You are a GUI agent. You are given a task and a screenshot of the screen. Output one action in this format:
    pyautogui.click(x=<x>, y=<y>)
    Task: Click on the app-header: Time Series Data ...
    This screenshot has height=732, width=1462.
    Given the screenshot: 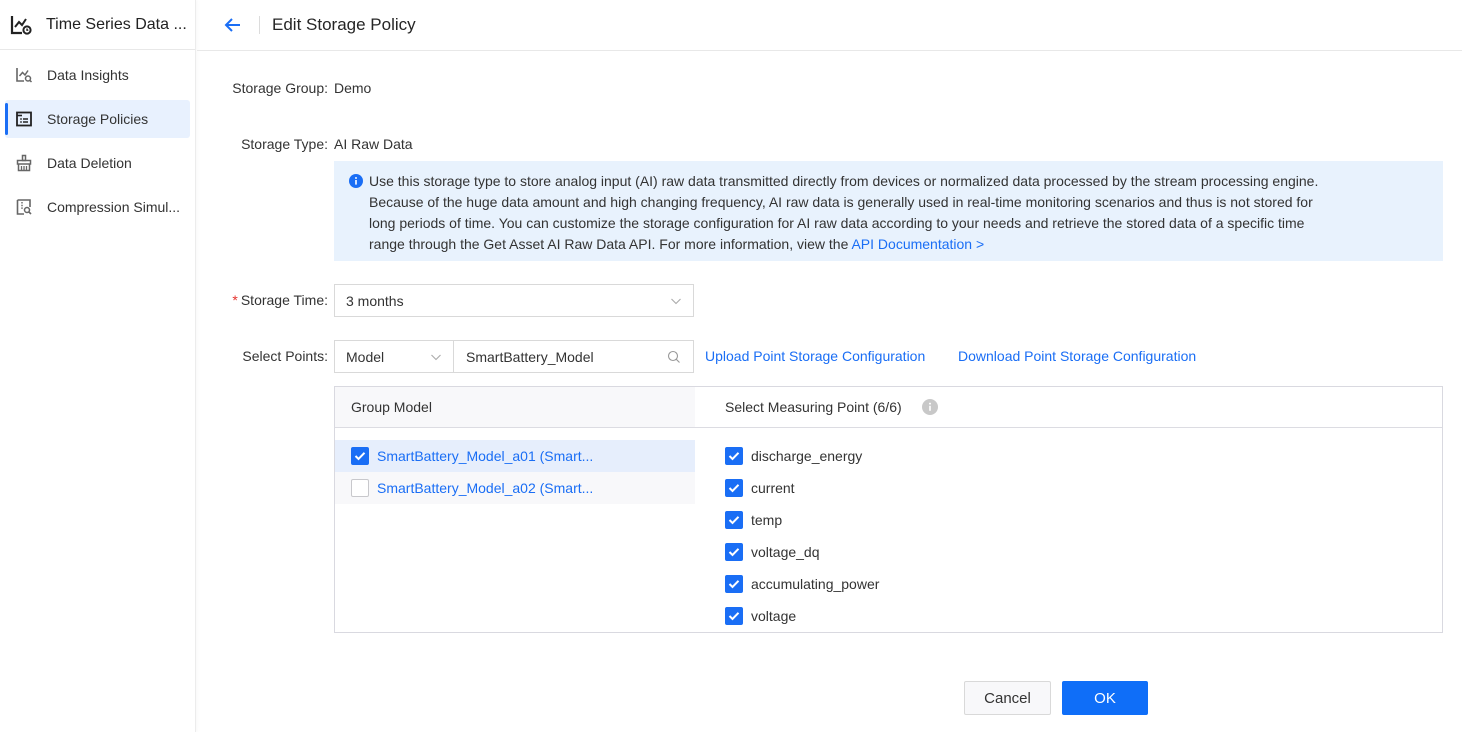 What is the action you would take?
    pyautogui.click(x=97, y=25)
    